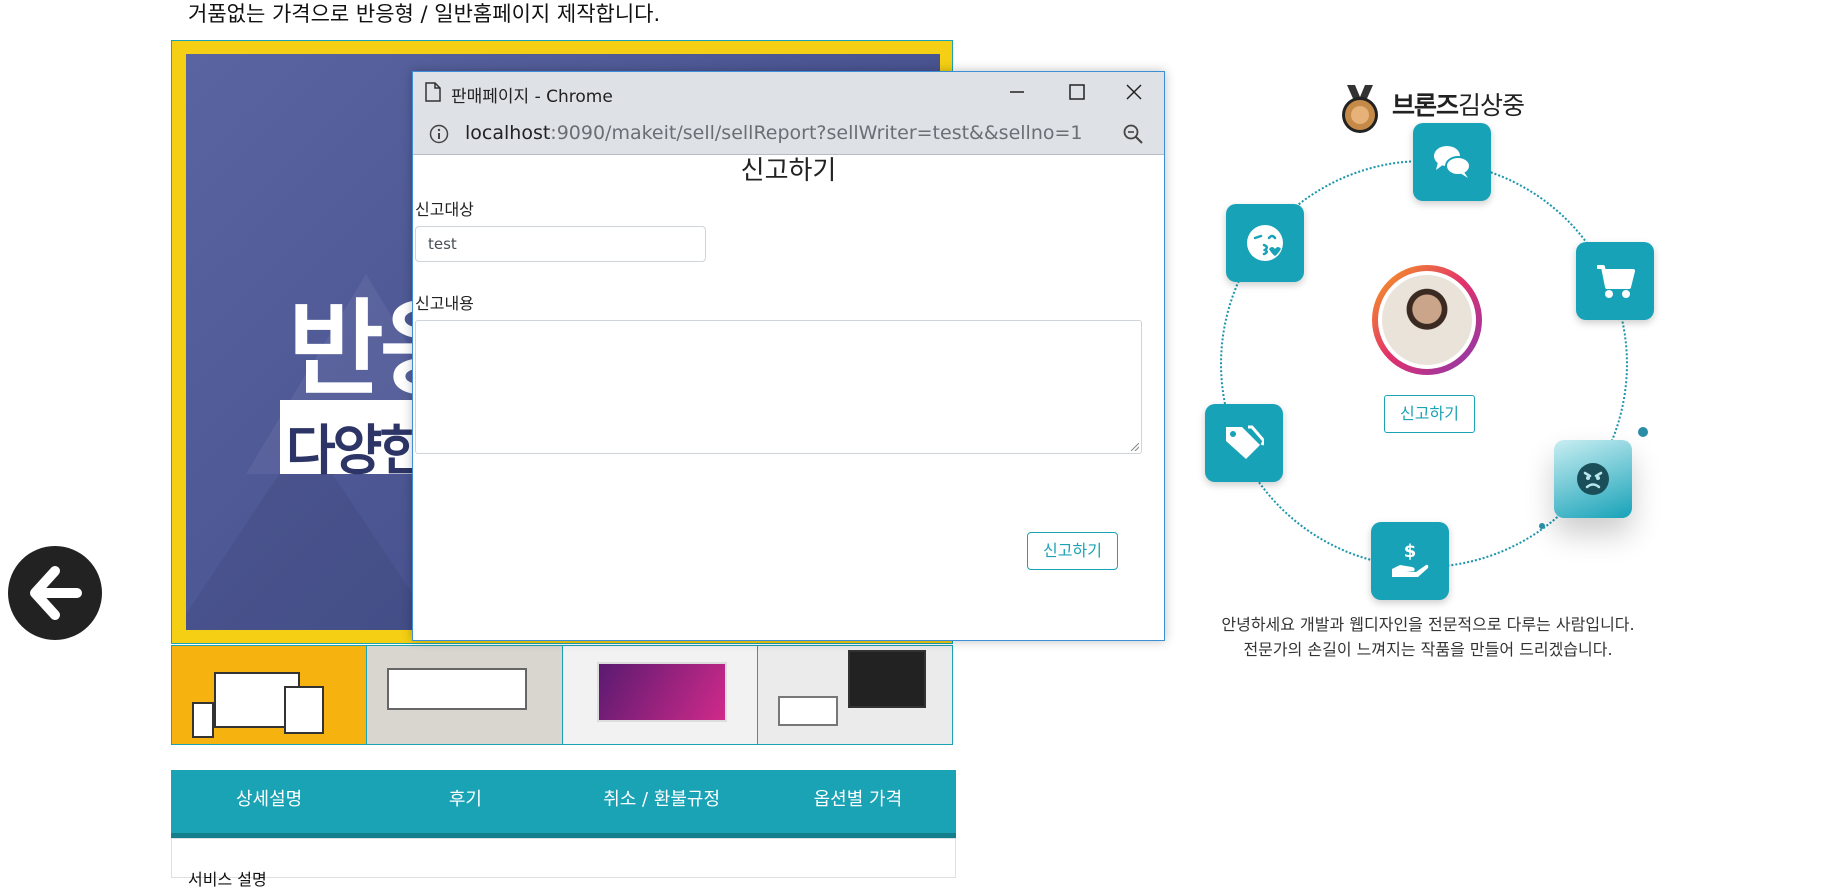  Describe the element at coordinates (203, 720) in the screenshot. I see `phone-mockup` at that location.